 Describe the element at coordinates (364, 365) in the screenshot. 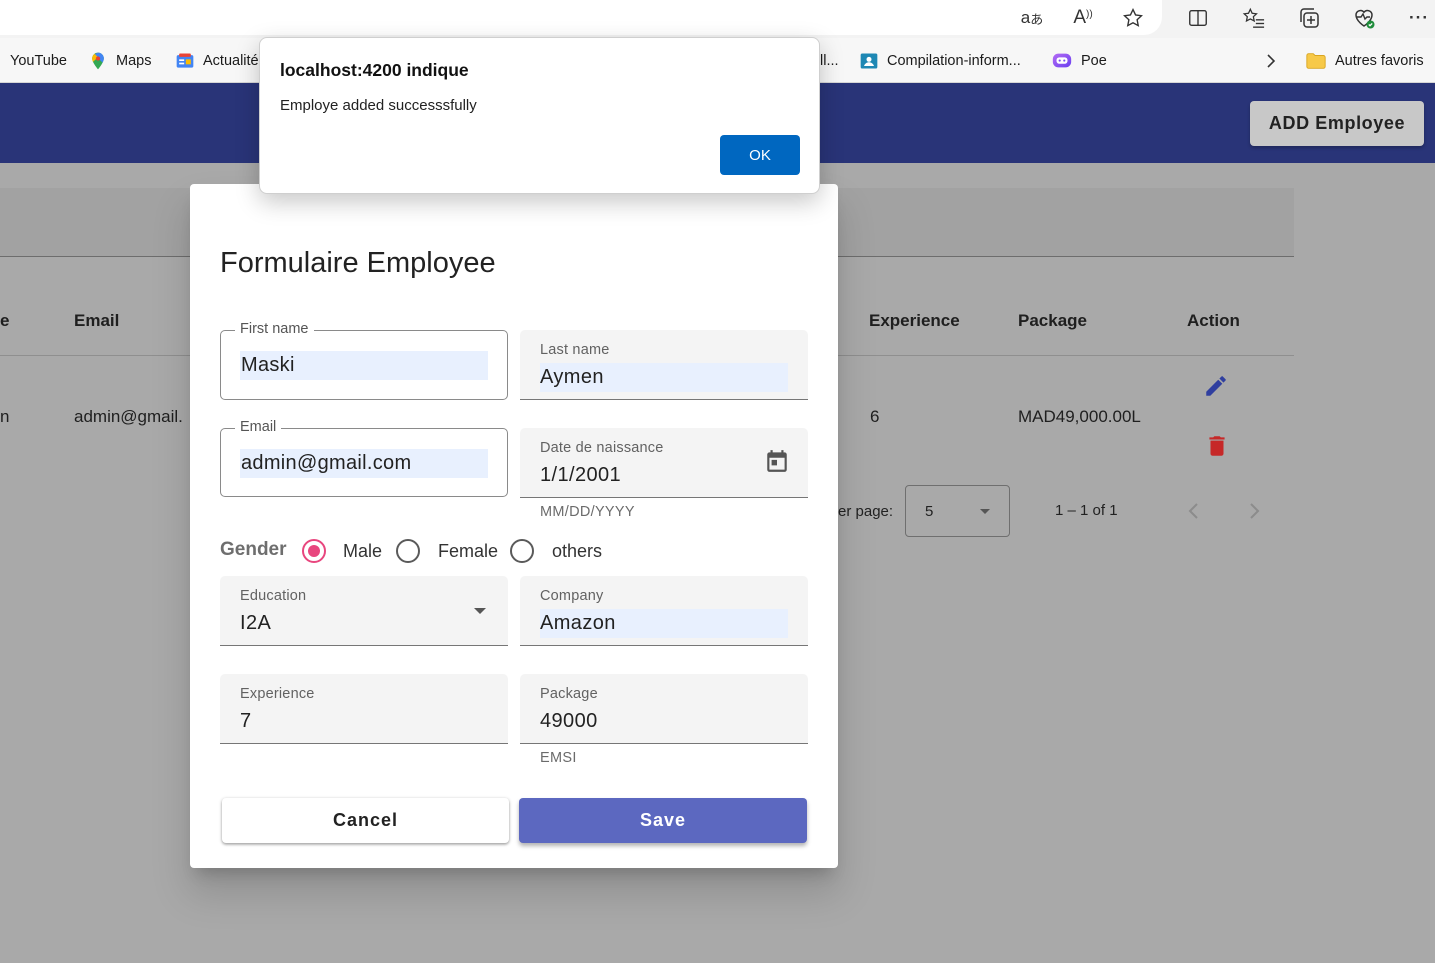

I see `first-name-input: Maski` at that location.